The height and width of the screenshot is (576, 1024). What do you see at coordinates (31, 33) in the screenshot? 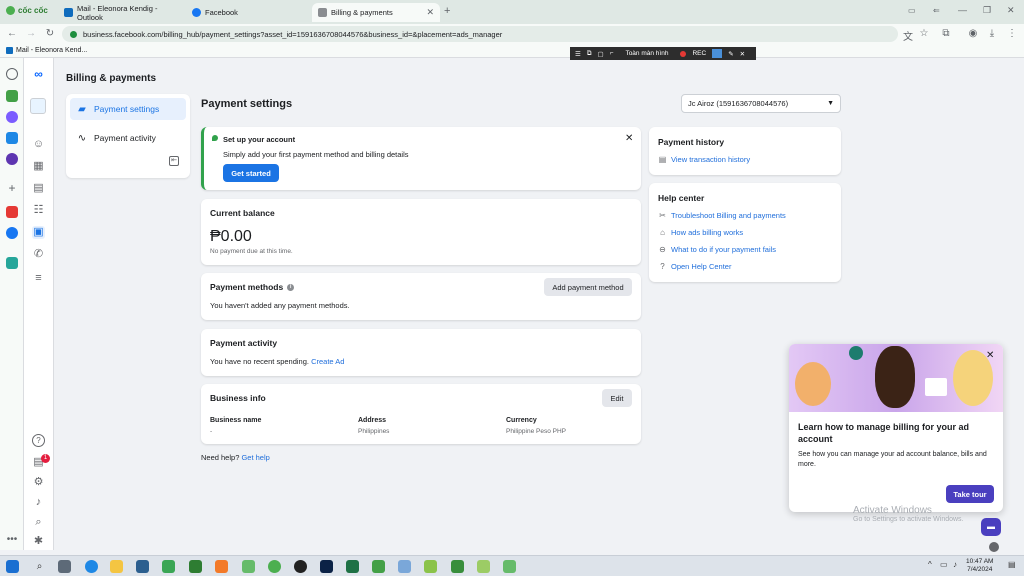
I see `forward-icon: →` at bounding box center [31, 33].